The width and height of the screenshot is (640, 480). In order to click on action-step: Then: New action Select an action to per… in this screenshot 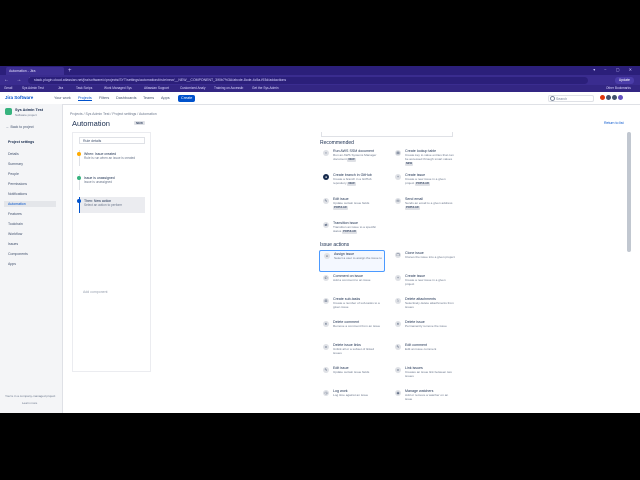, I will do `click(111, 205)`.